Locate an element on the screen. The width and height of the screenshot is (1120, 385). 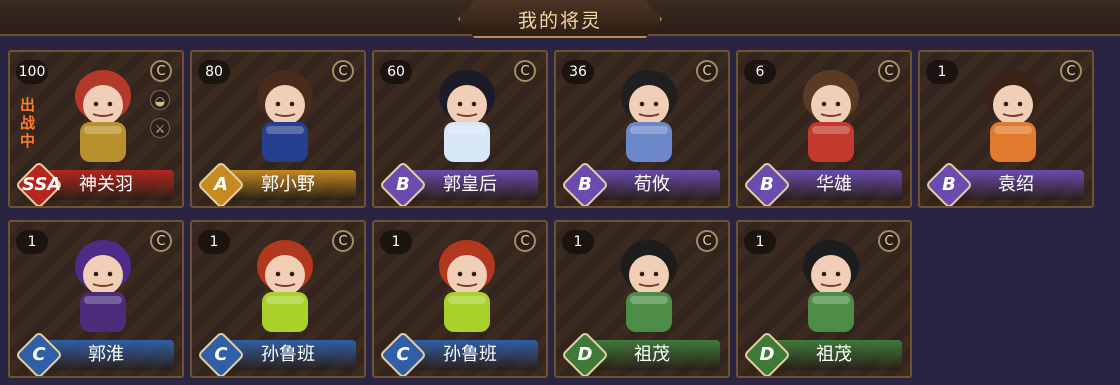
hero-name: 郭皇后 is located at coordinates (470, 184).